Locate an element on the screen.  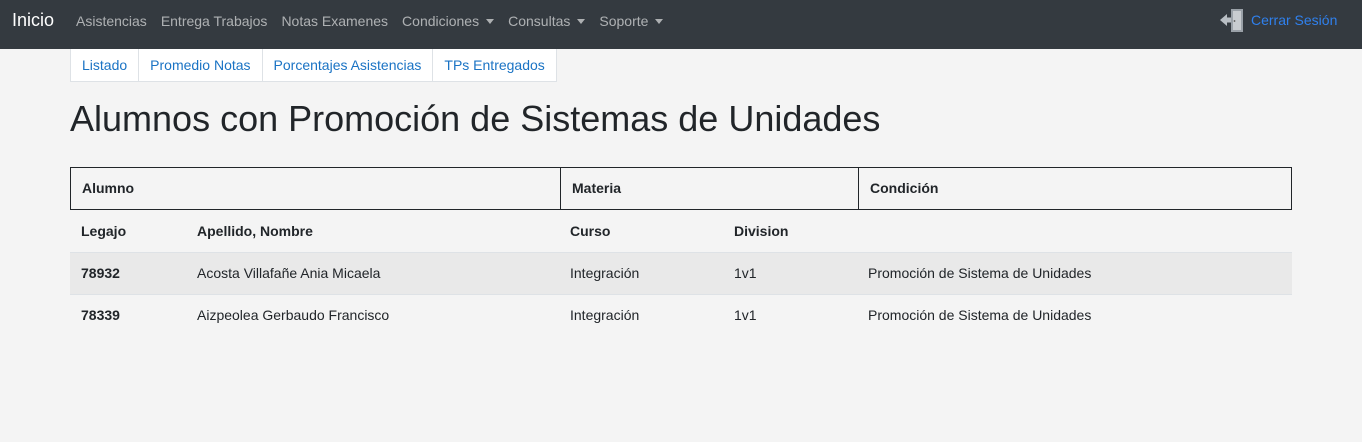
column-header-division: Division is located at coordinates (761, 231).